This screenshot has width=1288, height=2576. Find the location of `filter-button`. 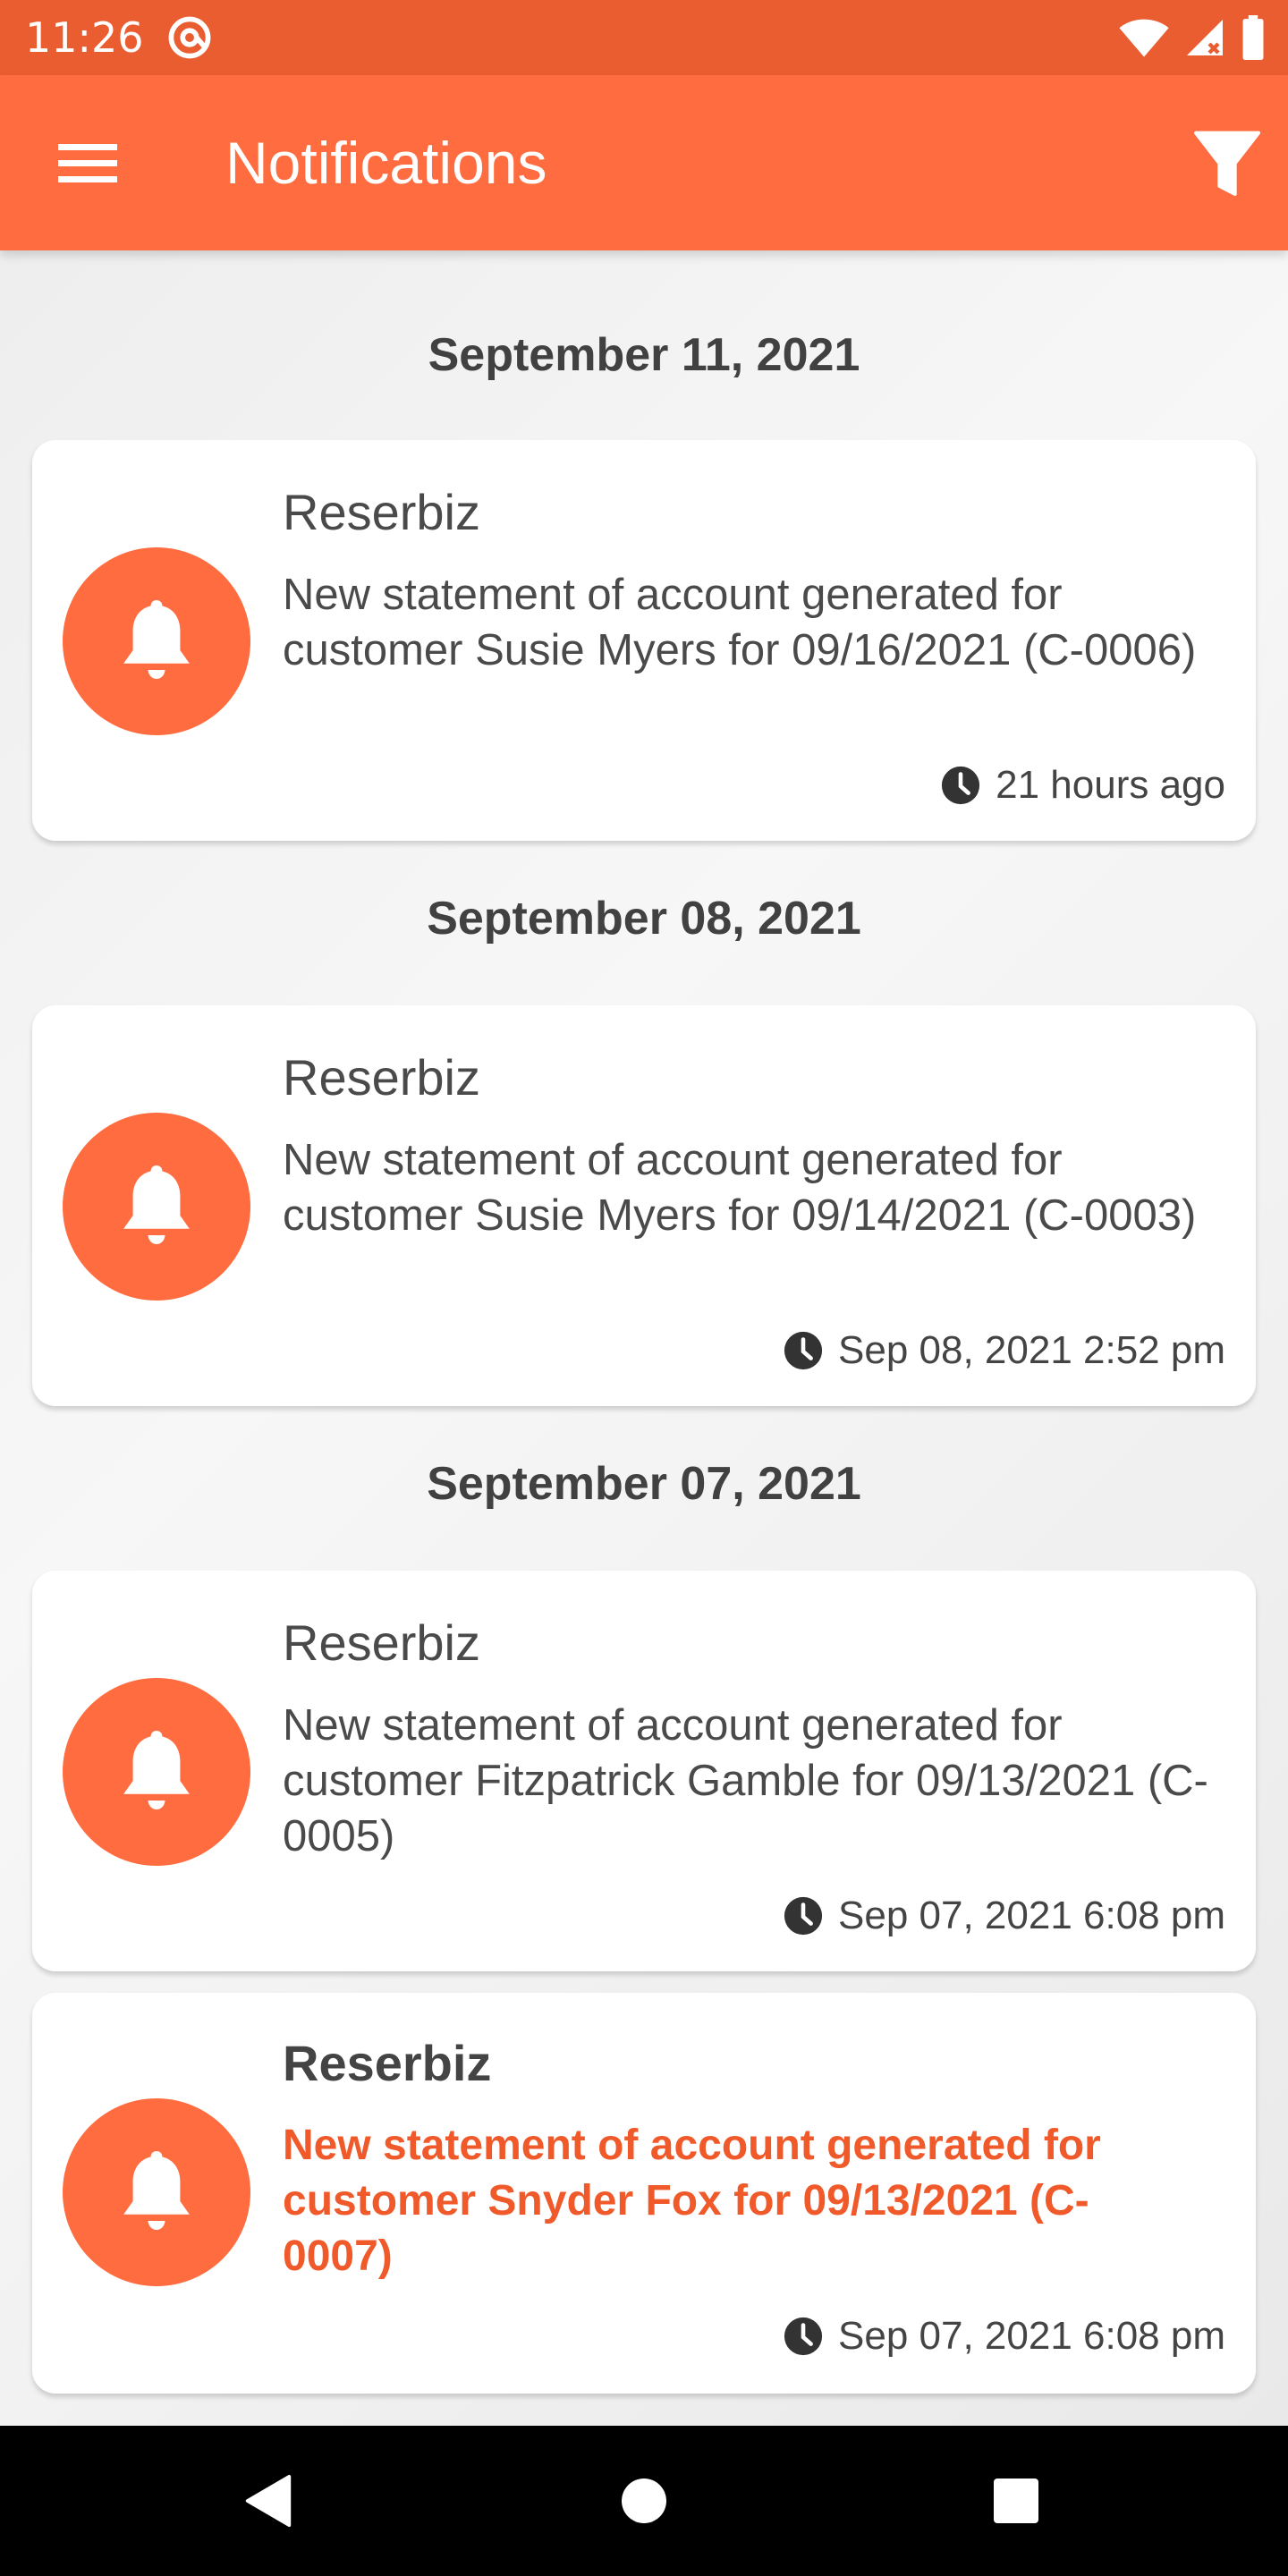

filter-button is located at coordinates (1227, 162).